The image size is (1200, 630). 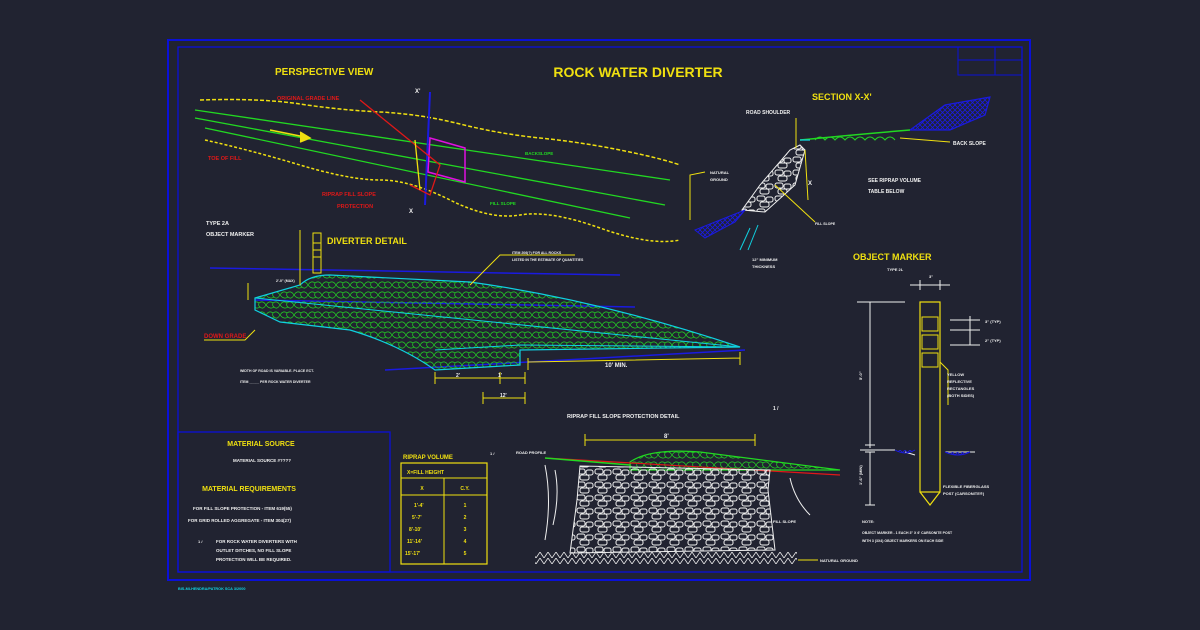 What do you see at coordinates (895, 269) in the screenshot?
I see `object-marker-sub: TYPE 2L` at bounding box center [895, 269].